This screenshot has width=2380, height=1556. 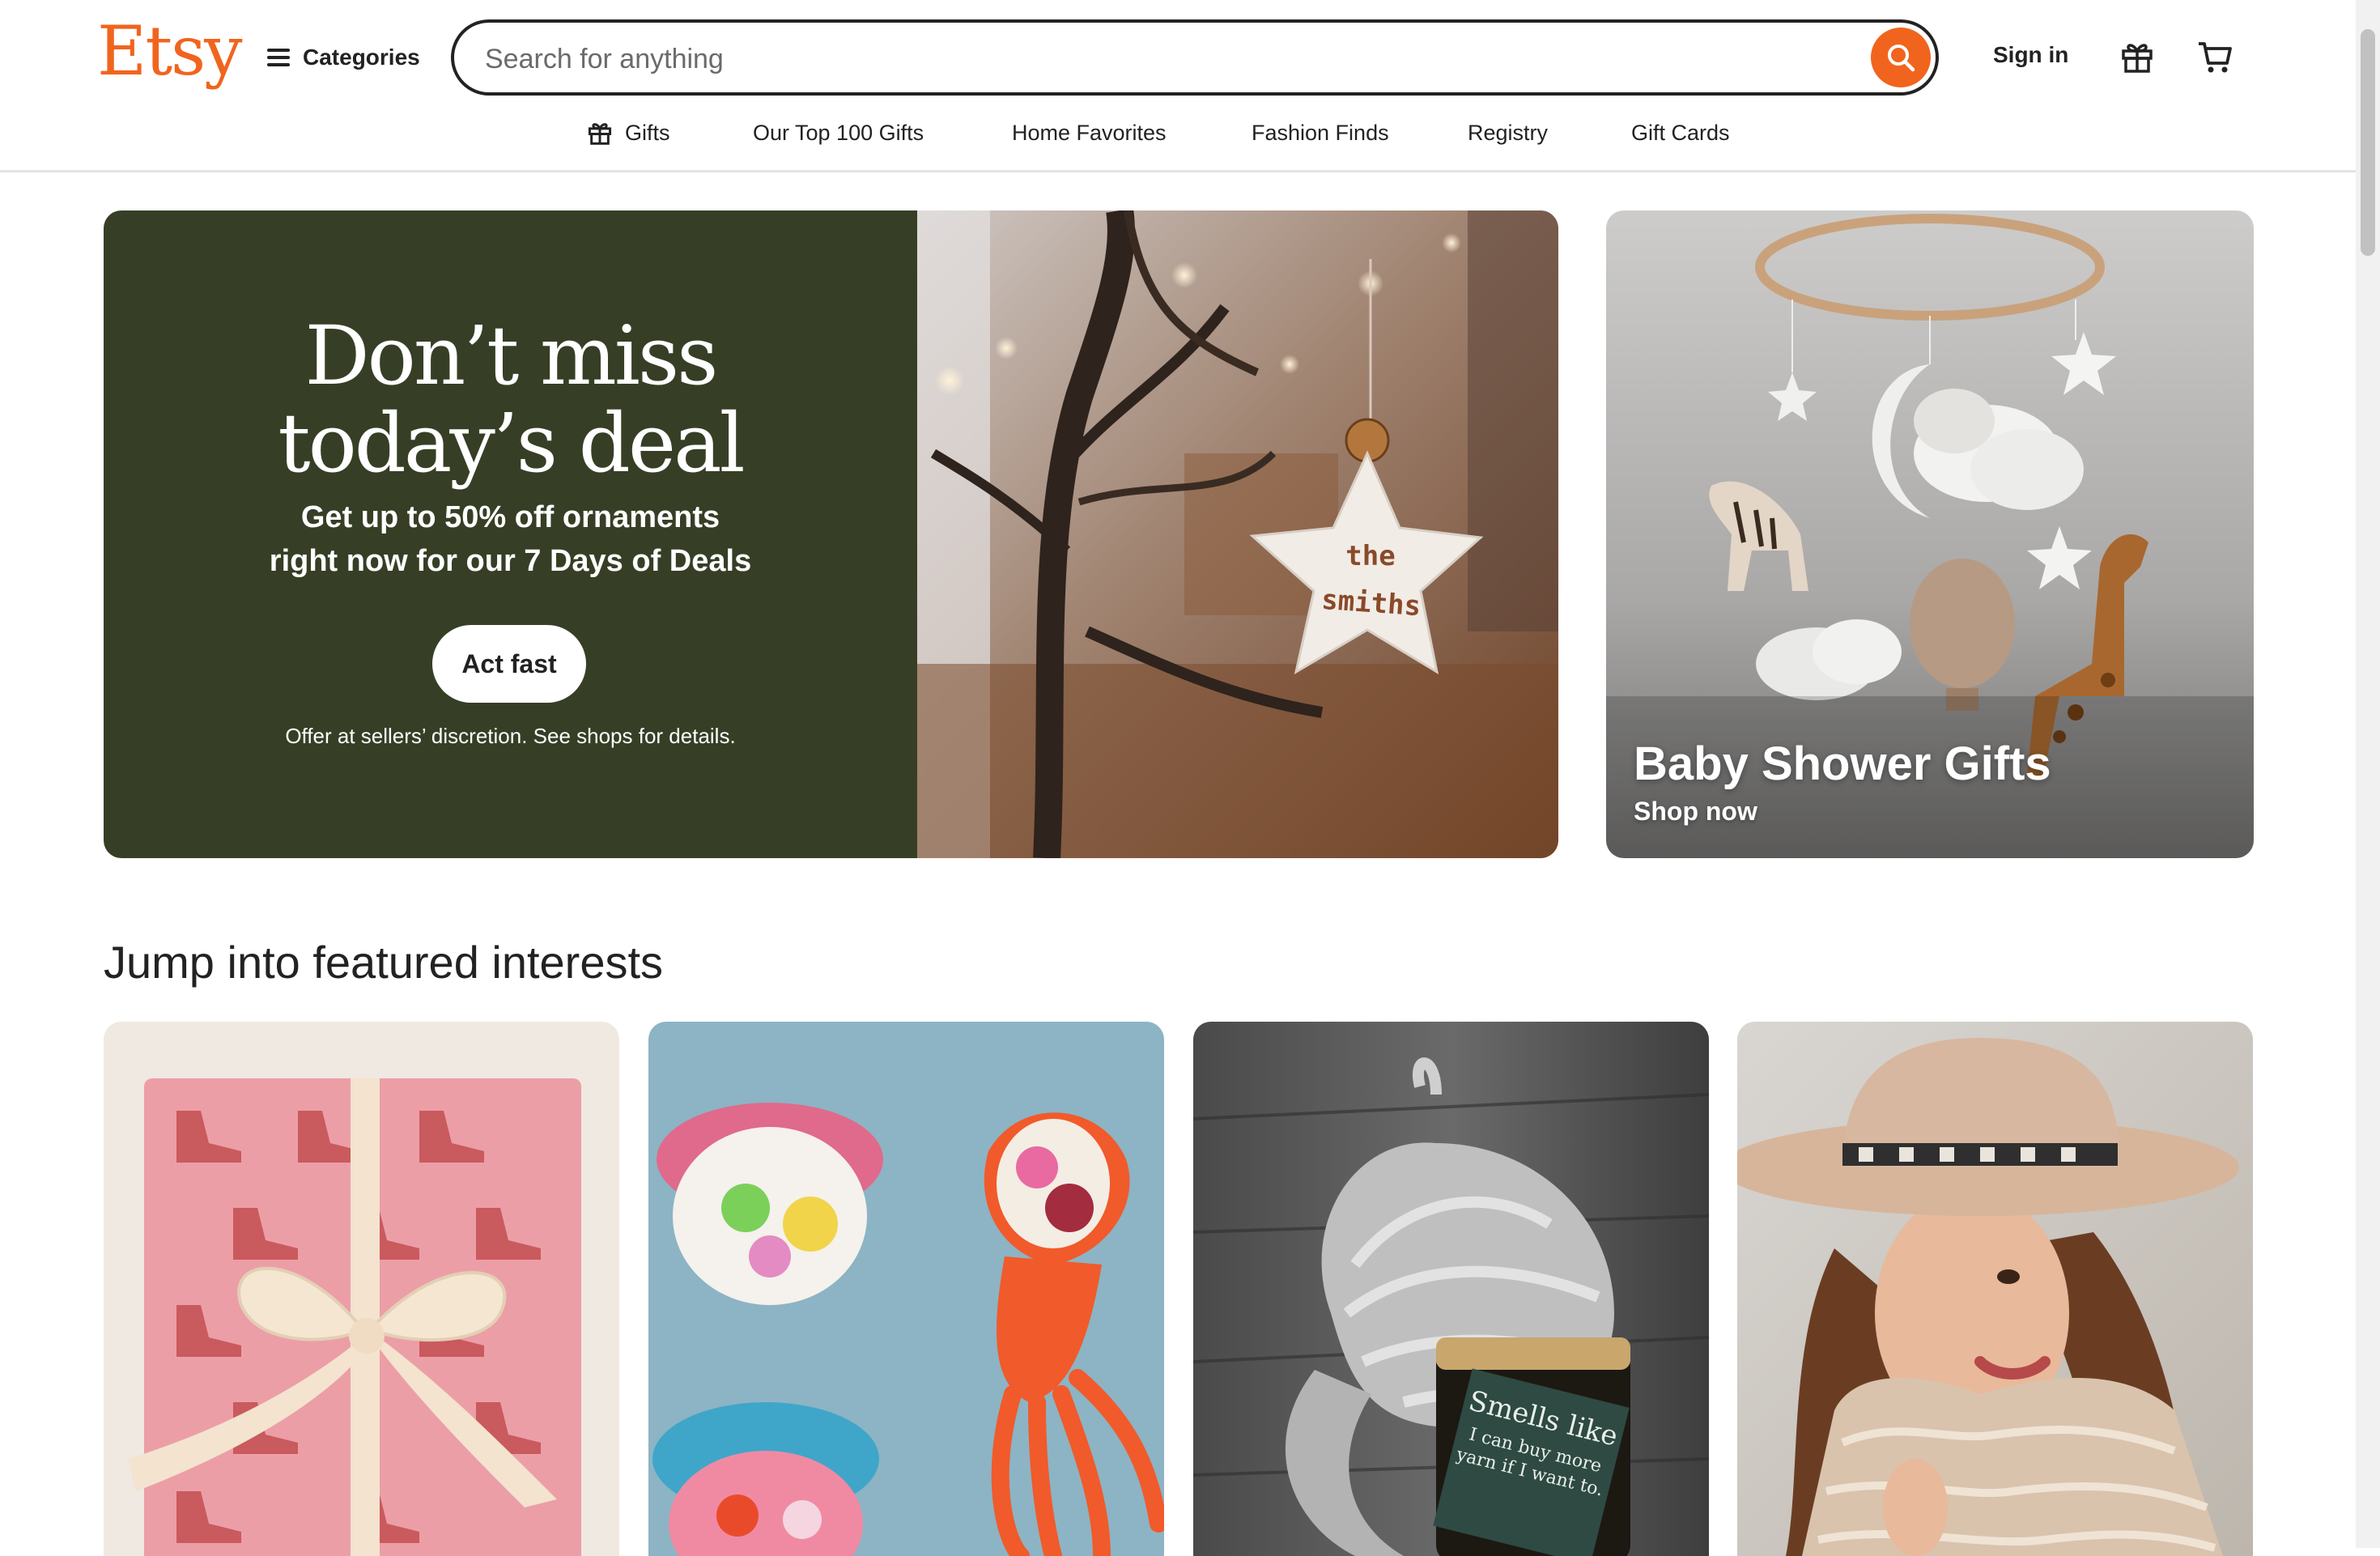 I want to click on brooches-photo, so click(x=906, y=1289).